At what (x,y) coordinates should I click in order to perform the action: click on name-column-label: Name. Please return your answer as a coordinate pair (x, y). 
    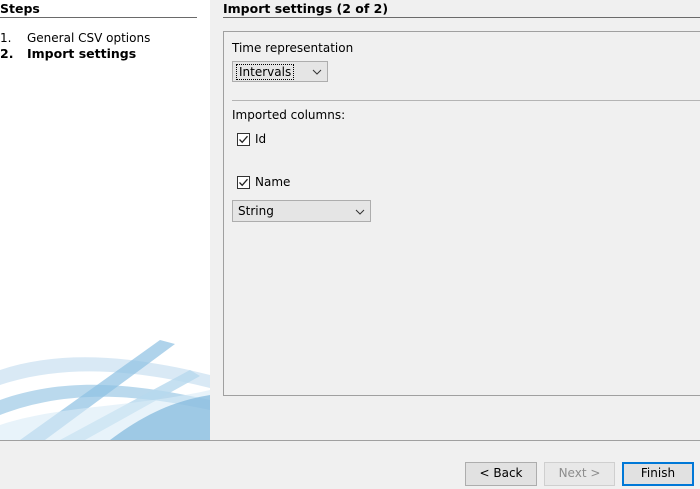
    Looking at the image, I should click on (272, 182).